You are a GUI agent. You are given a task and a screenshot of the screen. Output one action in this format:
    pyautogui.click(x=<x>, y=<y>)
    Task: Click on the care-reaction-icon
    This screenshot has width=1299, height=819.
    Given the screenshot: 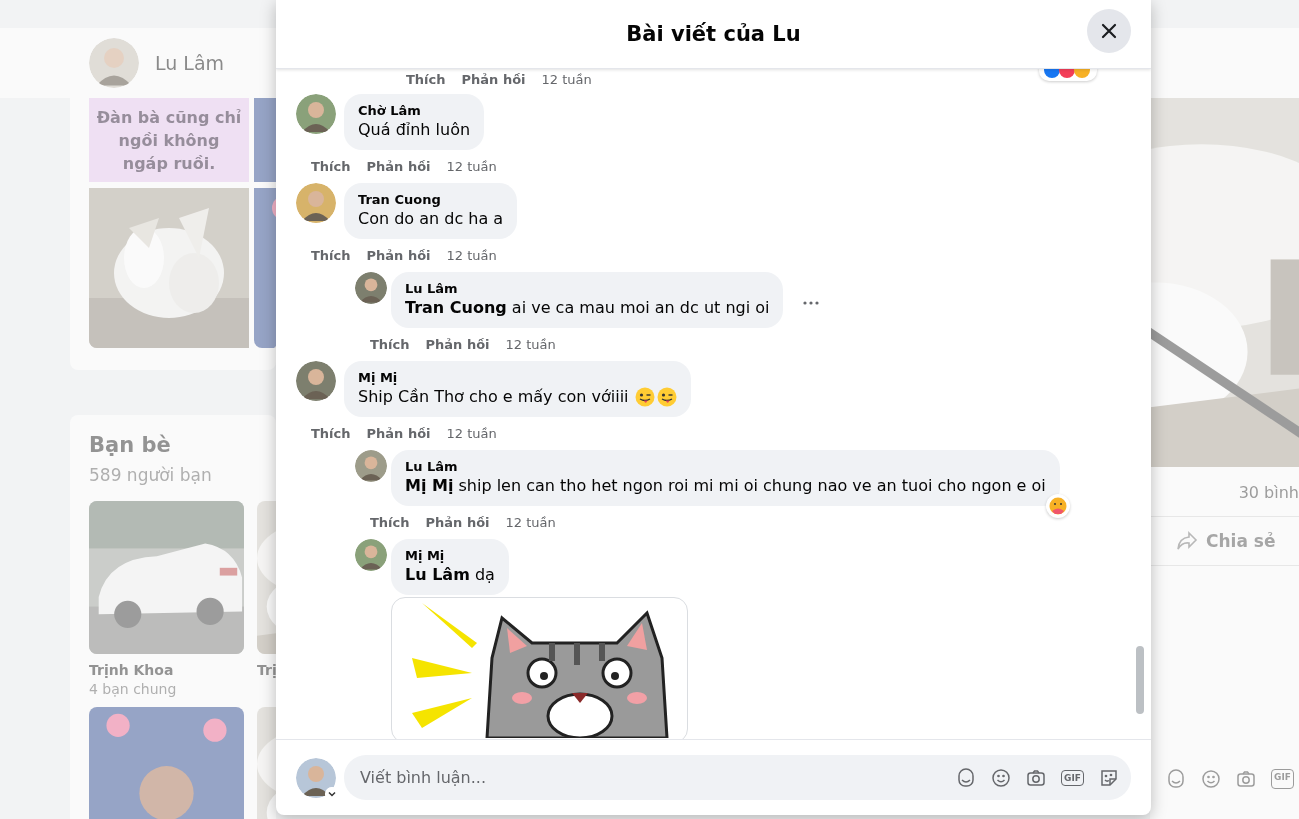 What is the action you would take?
    pyautogui.click(x=1057, y=506)
    